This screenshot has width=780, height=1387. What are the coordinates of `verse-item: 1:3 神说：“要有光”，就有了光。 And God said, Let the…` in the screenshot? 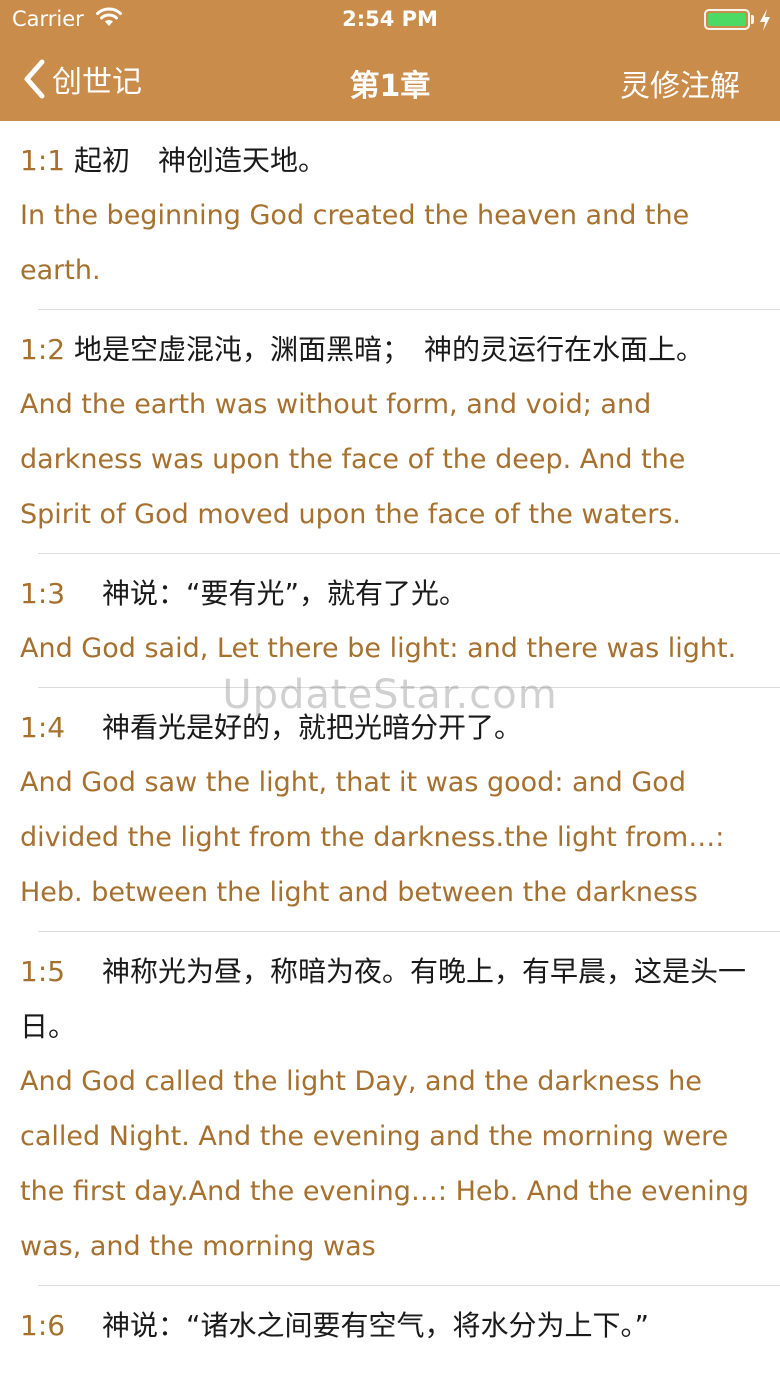 It's located at (390, 621).